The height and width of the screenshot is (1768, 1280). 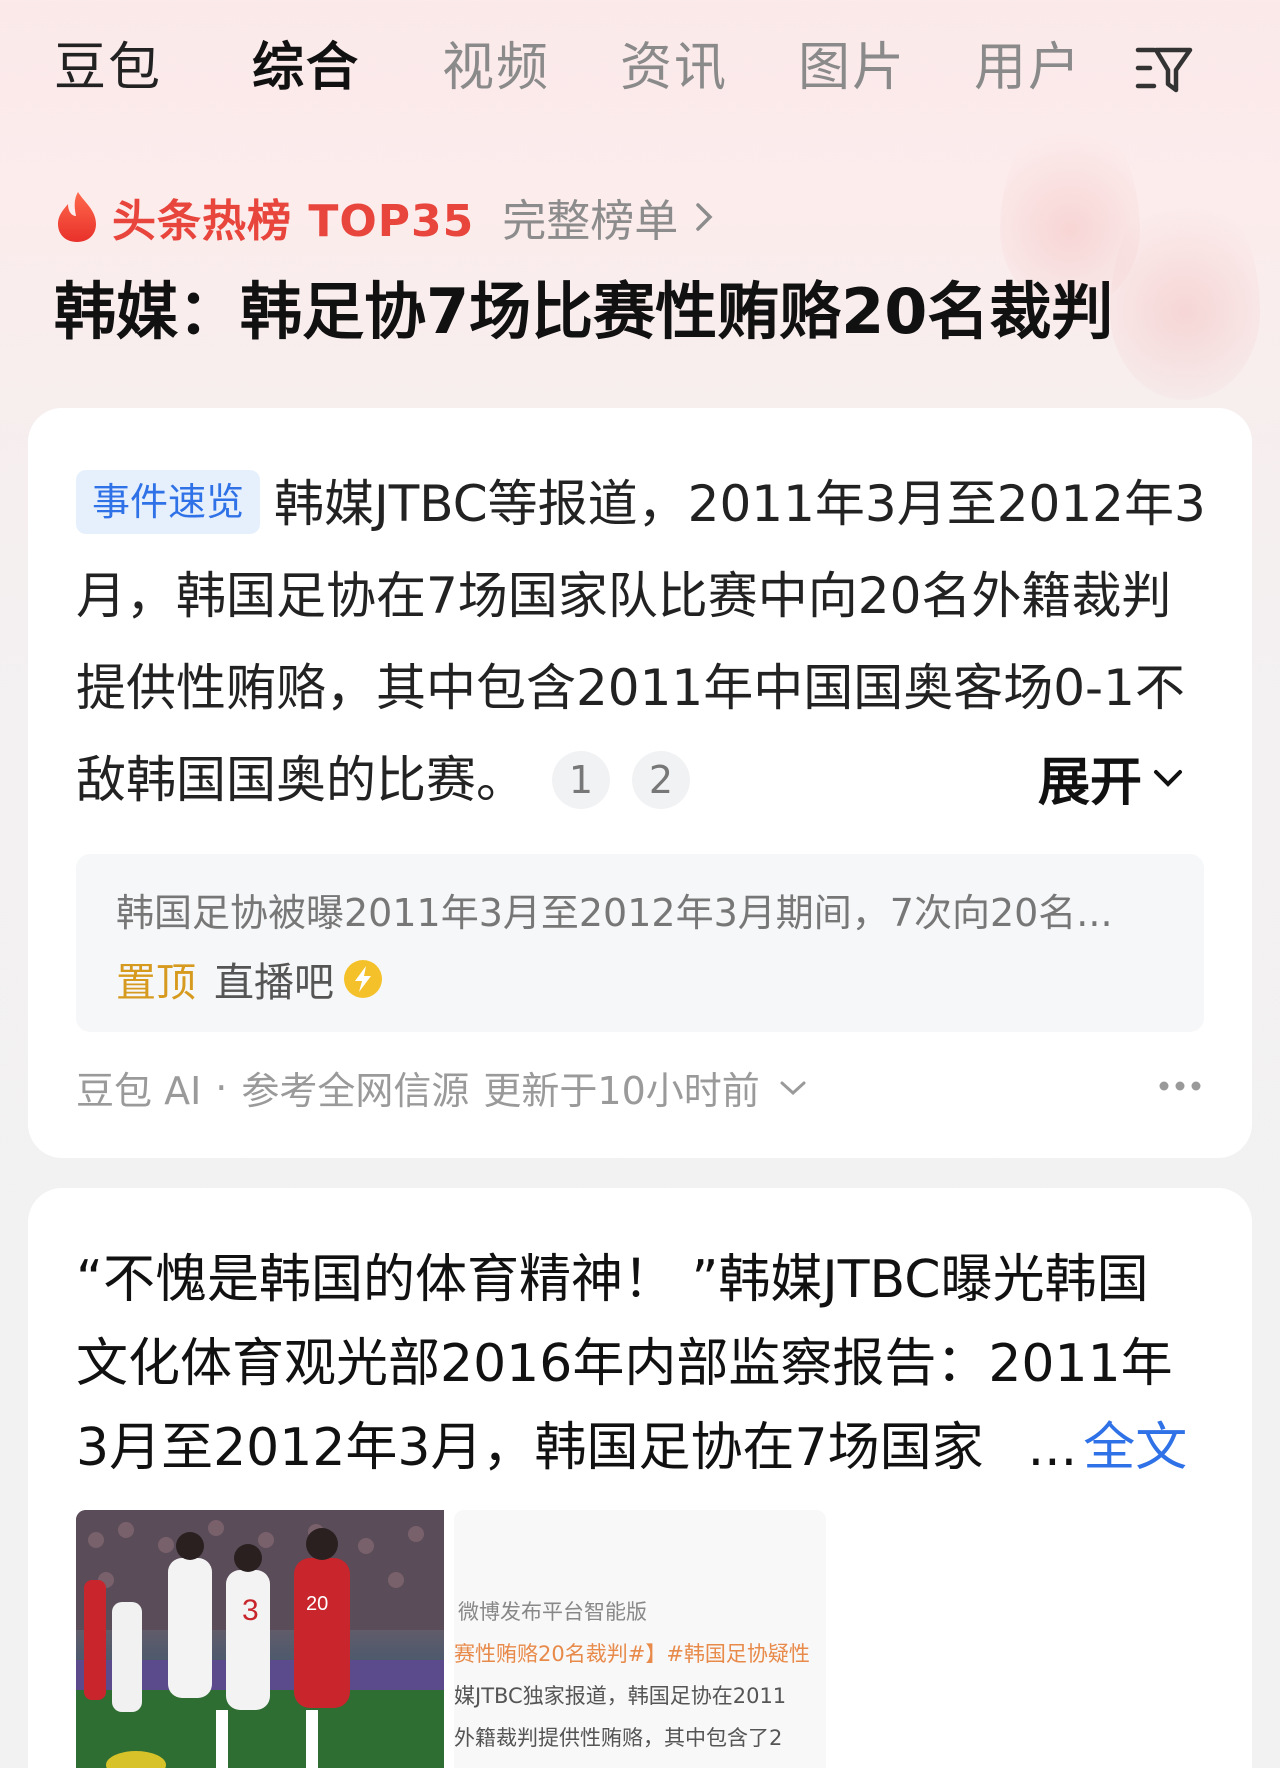 I want to click on sources-label: 参考全网信源, so click(x=355, y=1091).